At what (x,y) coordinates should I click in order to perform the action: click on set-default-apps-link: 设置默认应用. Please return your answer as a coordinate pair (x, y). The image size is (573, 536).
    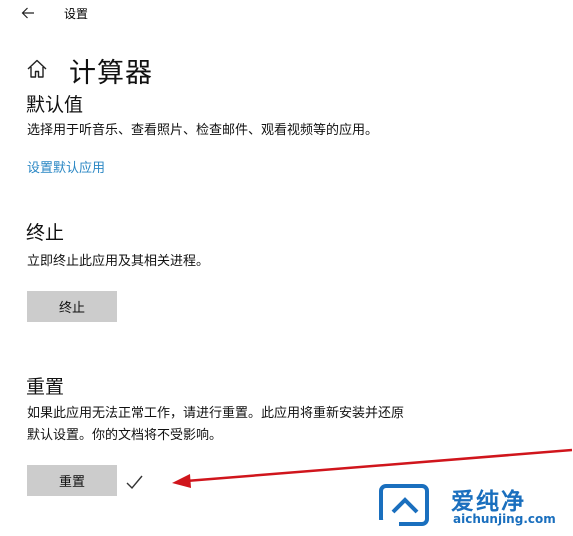
    Looking at the image, I should click on (66, 166).